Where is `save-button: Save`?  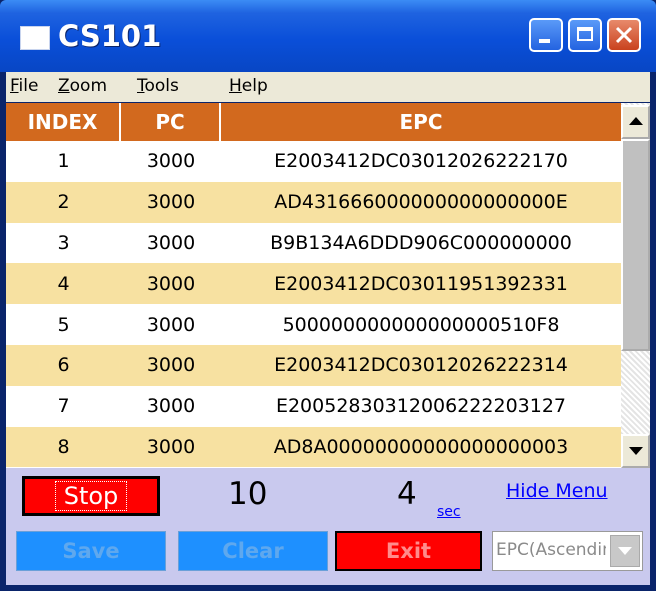
save-button: Save is located at coordinates (91, 551).